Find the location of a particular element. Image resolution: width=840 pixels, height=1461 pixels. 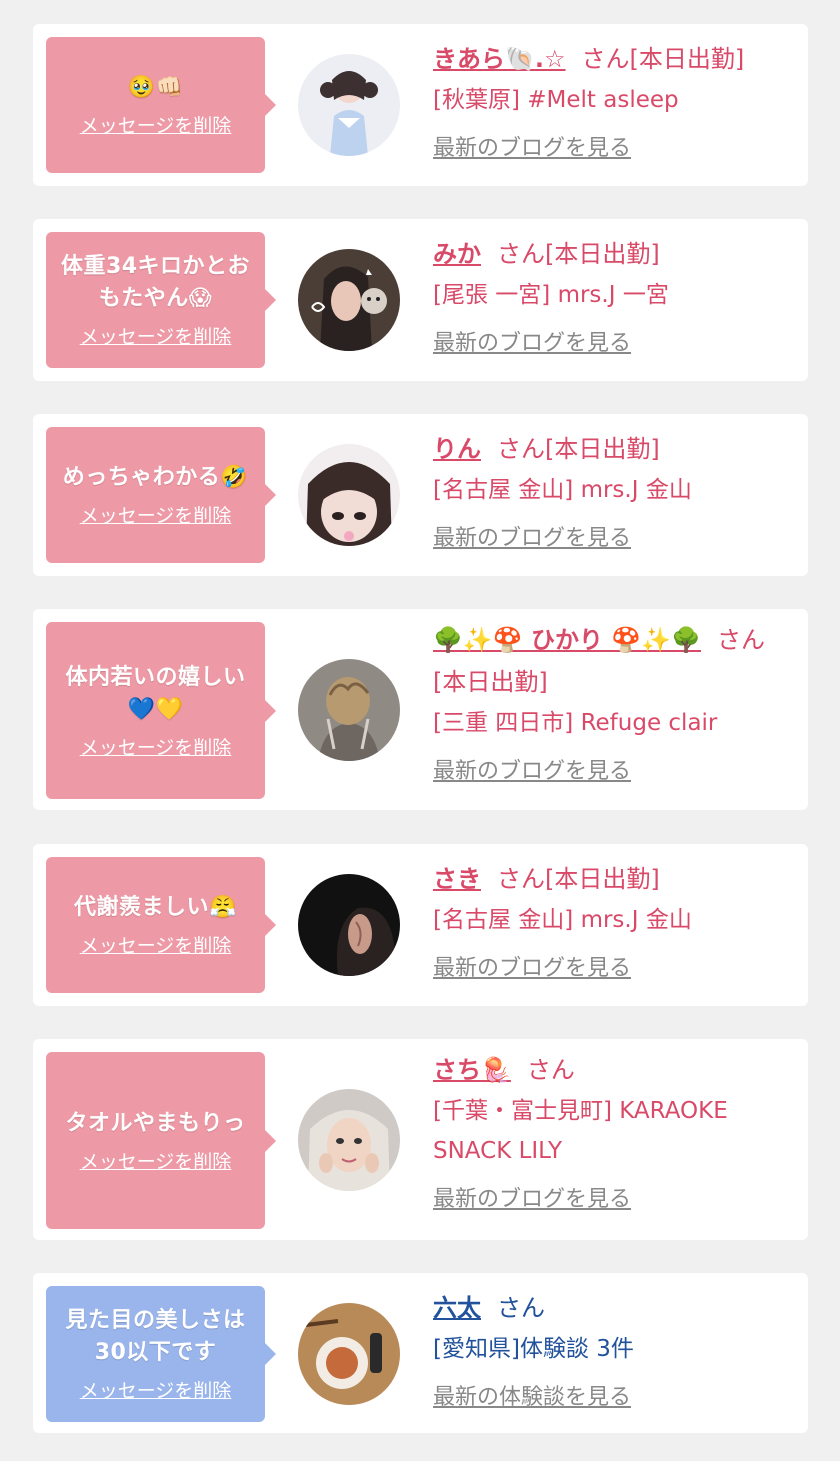

girl-name-link: 🌳✨🍄 ひかり 🍄✨🌳 is located at coordinates (567, 640).